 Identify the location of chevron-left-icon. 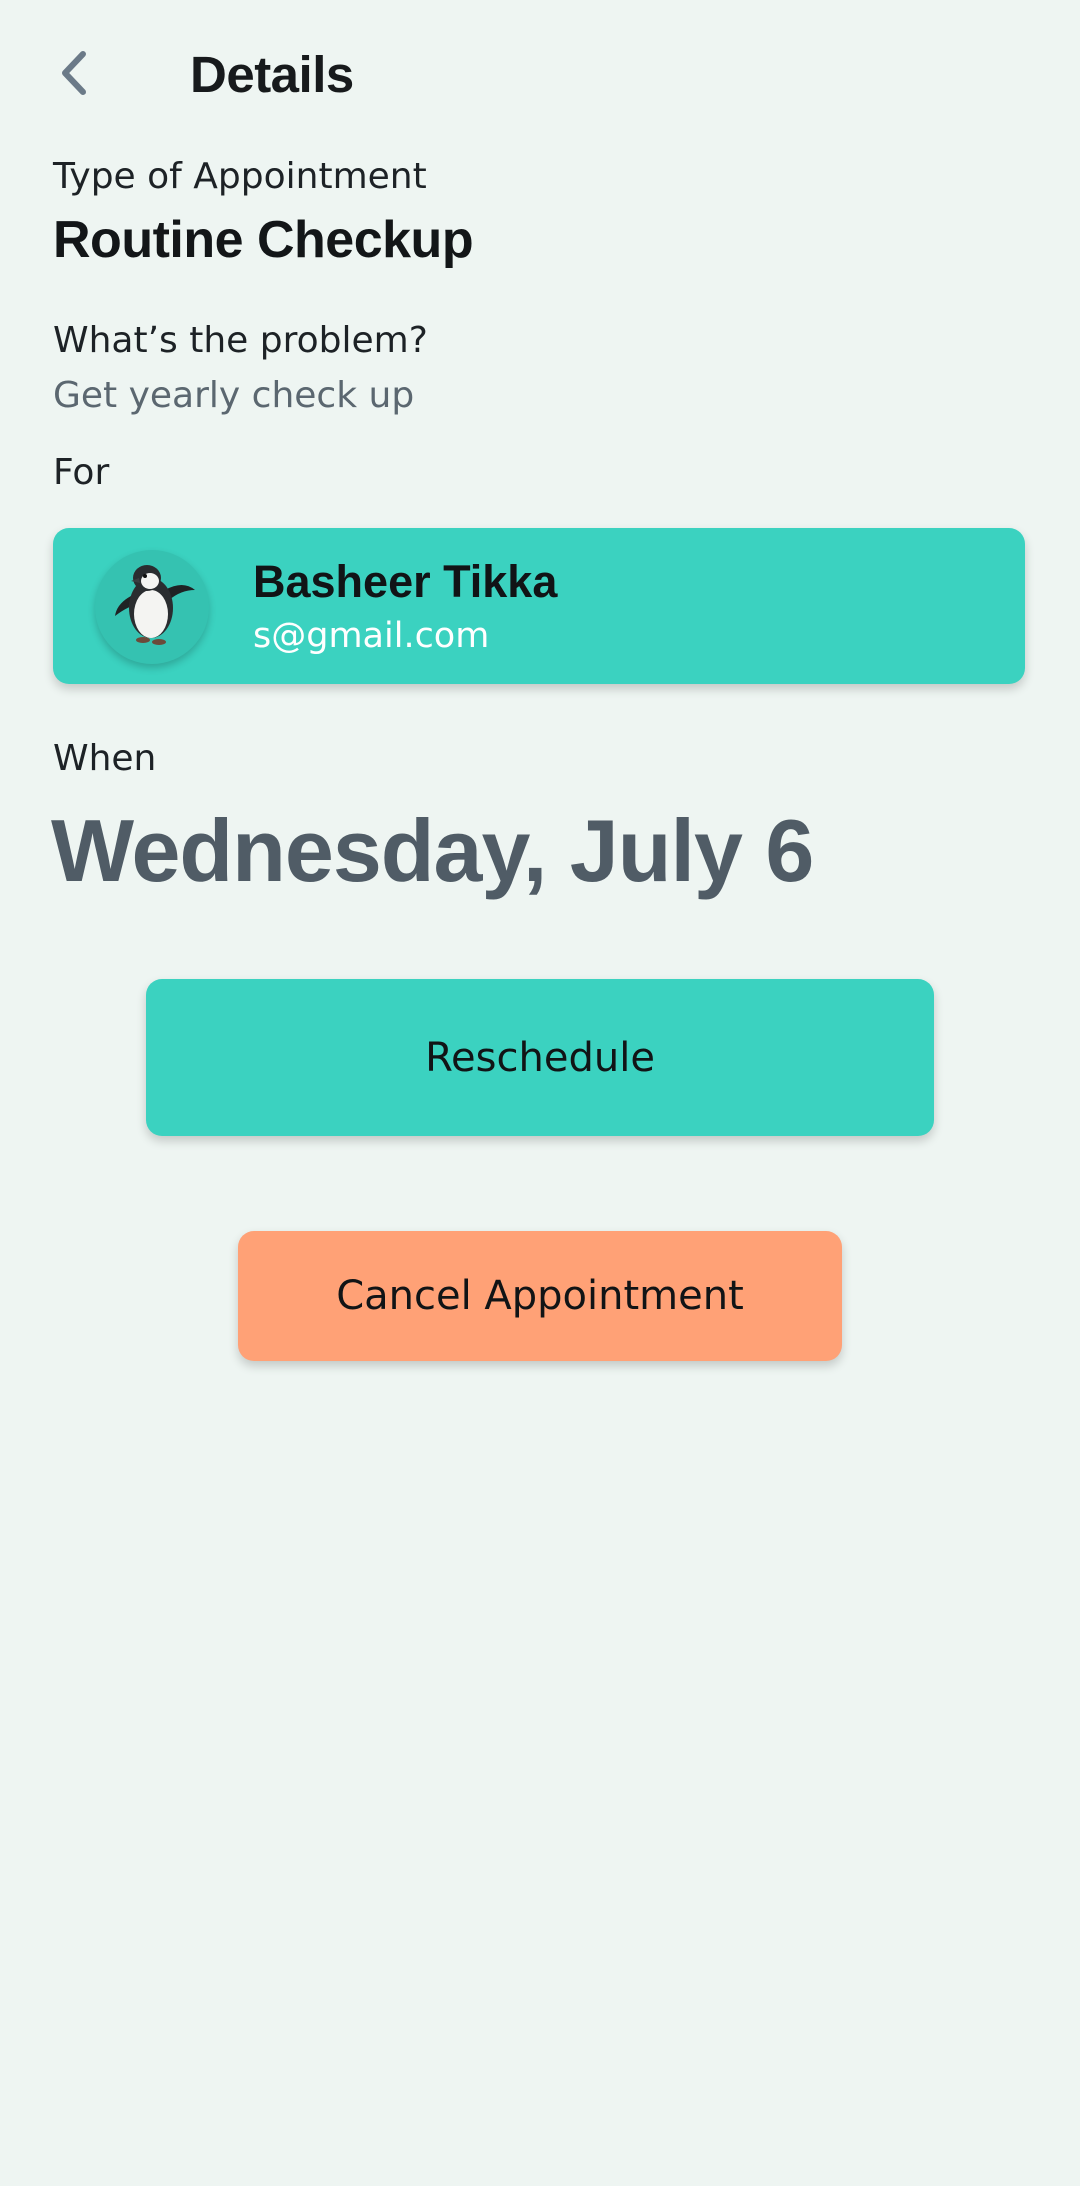
(74, 75).